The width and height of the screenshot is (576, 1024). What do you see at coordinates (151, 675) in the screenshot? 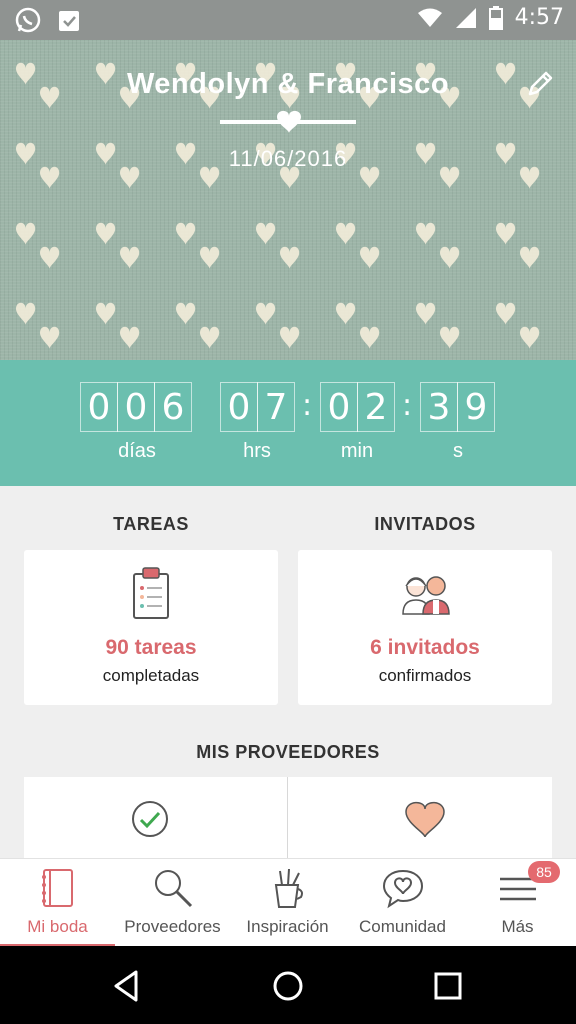
I see `tasks-status: completadas` at bounding box center [151, 675].